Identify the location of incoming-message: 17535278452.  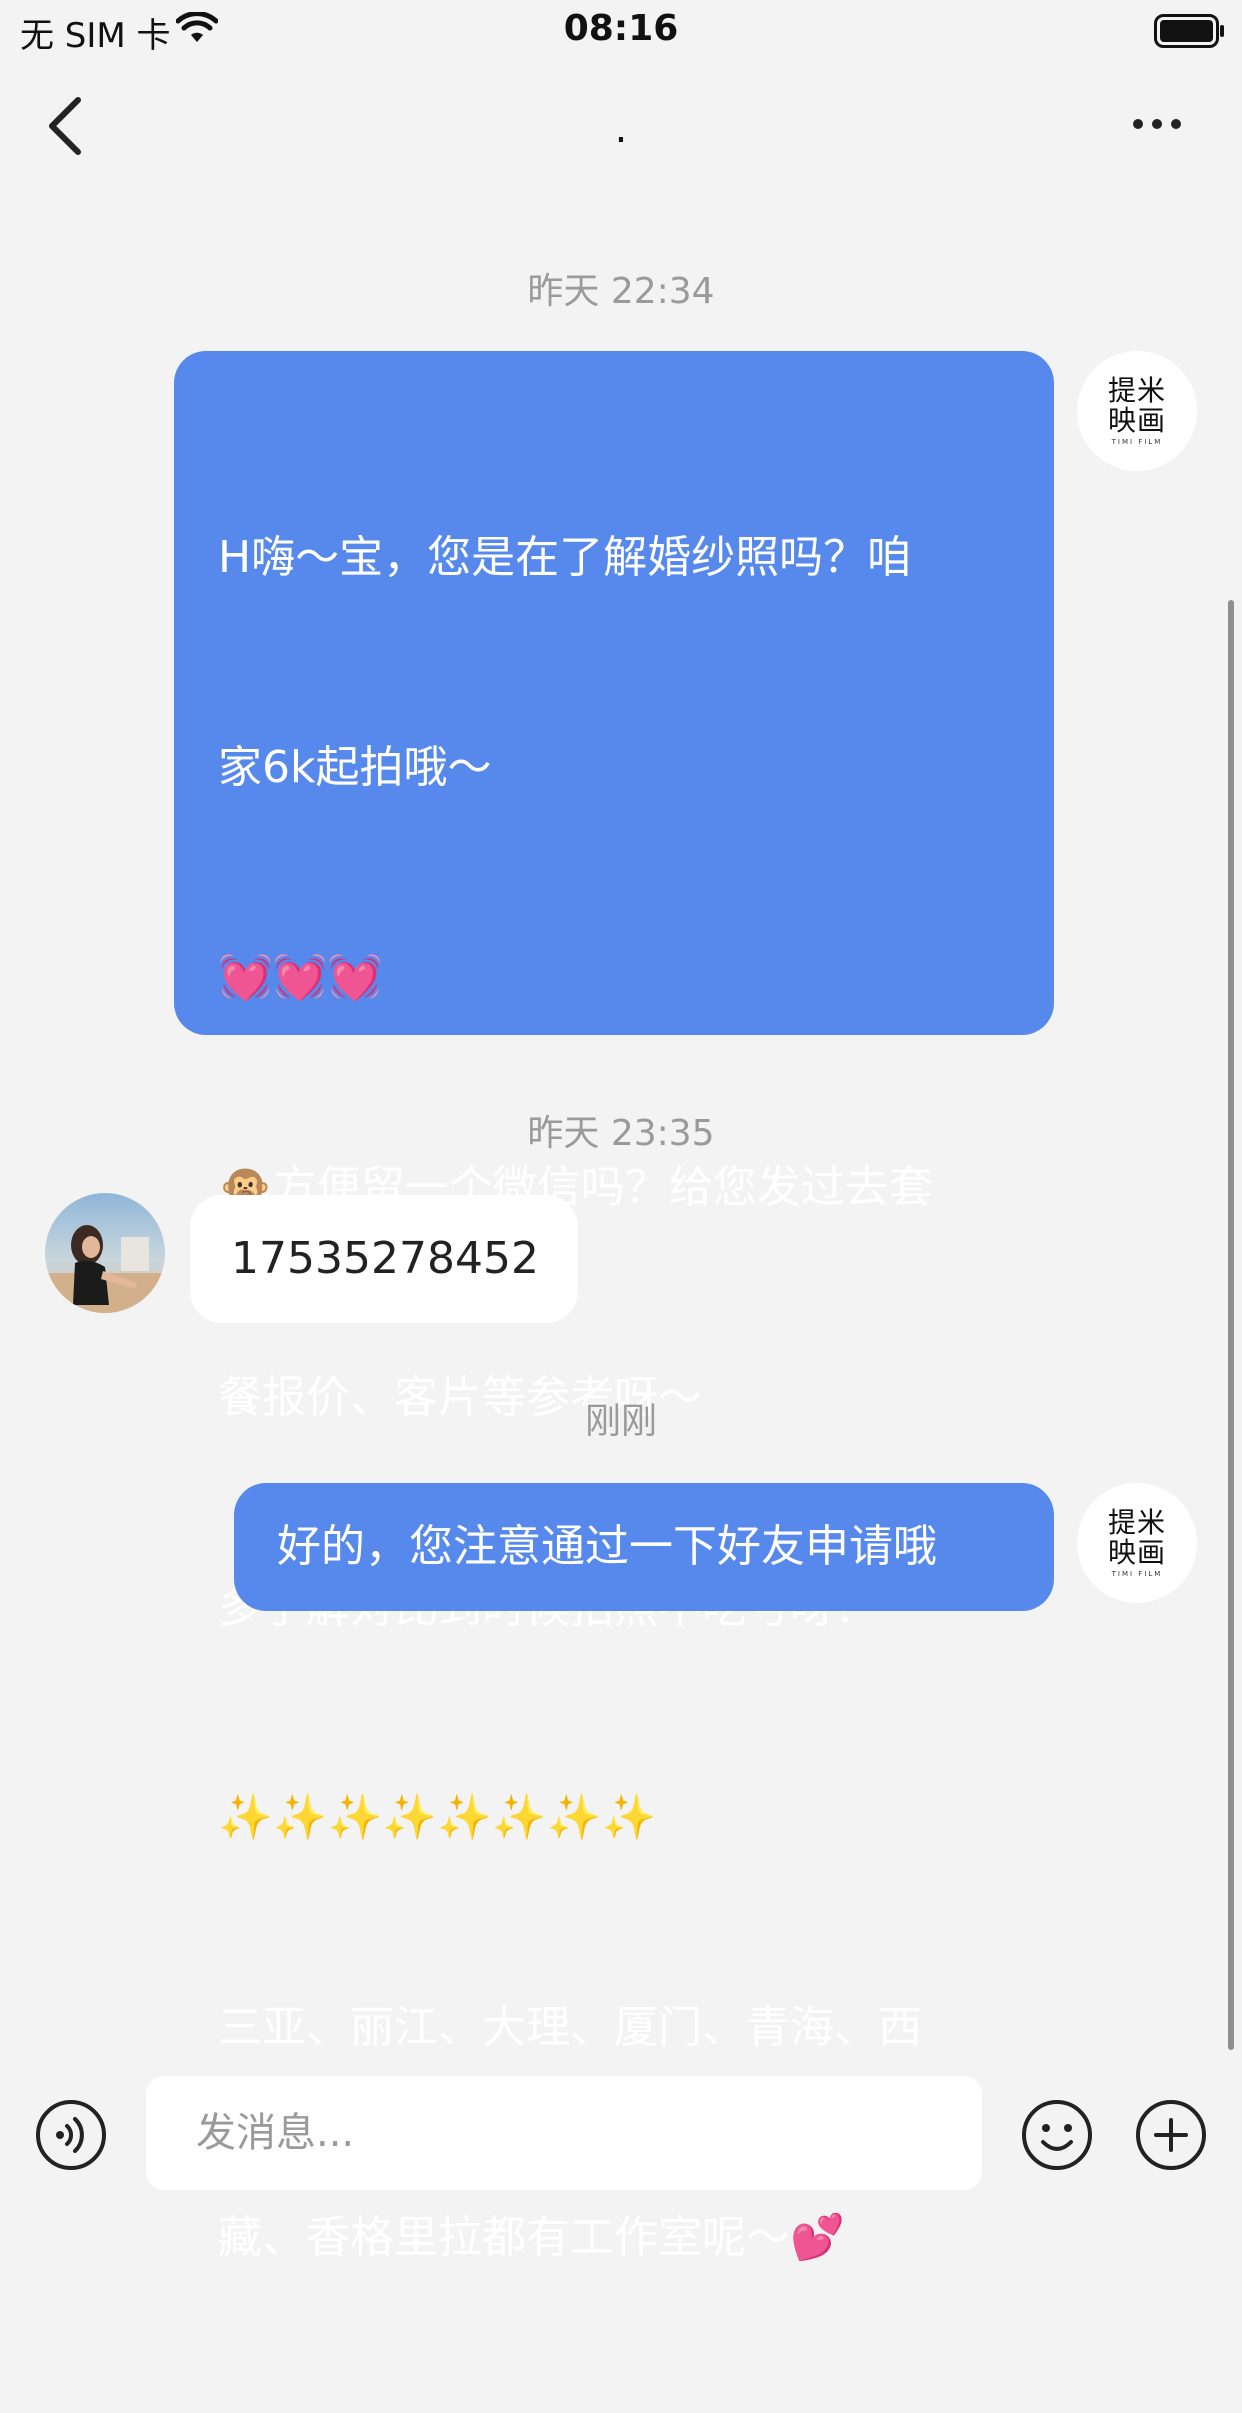
(384, 1259).